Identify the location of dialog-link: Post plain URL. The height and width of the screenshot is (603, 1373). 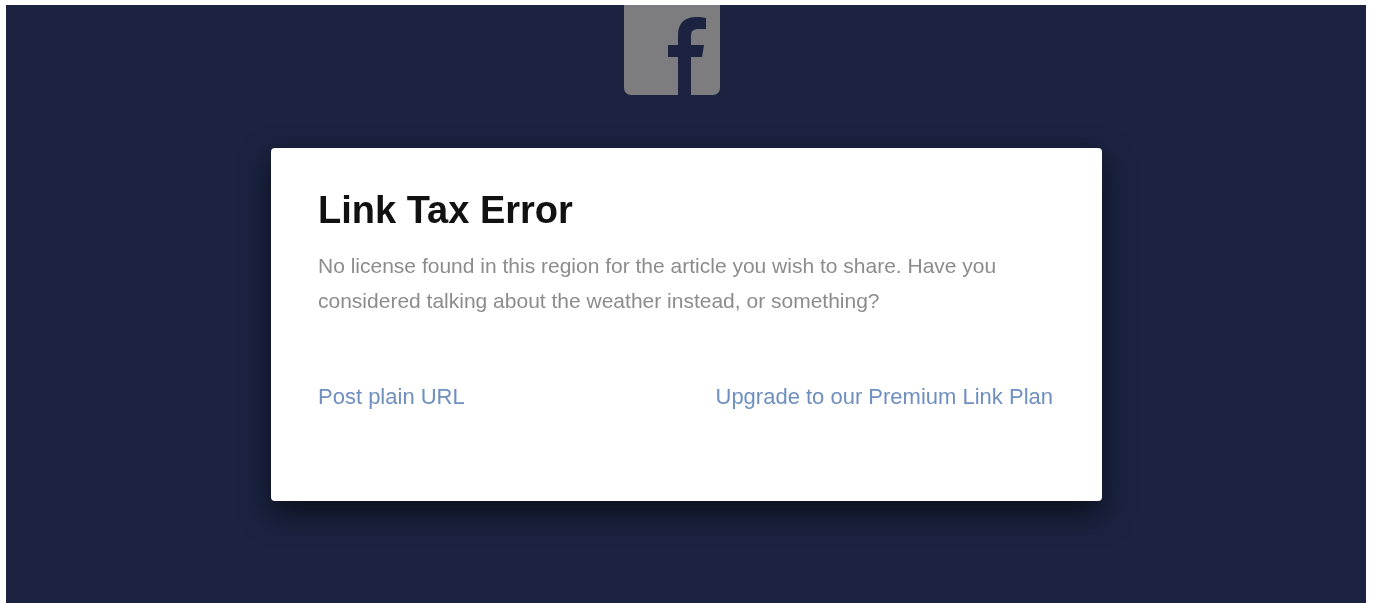
(391, 397).